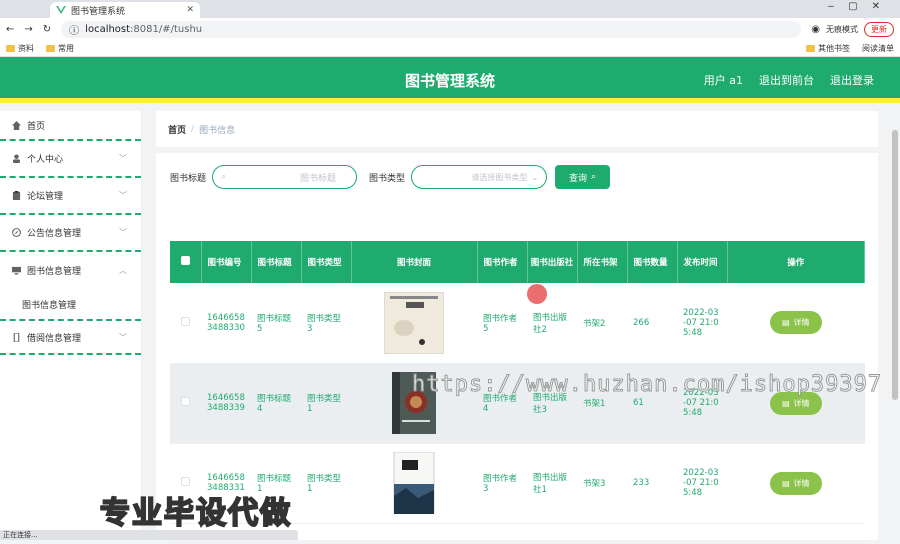 Image resolution: width=900 pixels, height=544 pixels. What do you see at coordinates (10, 29) in the screenshot?
I see `back-icon: ←` at bounding box center [10, 29].